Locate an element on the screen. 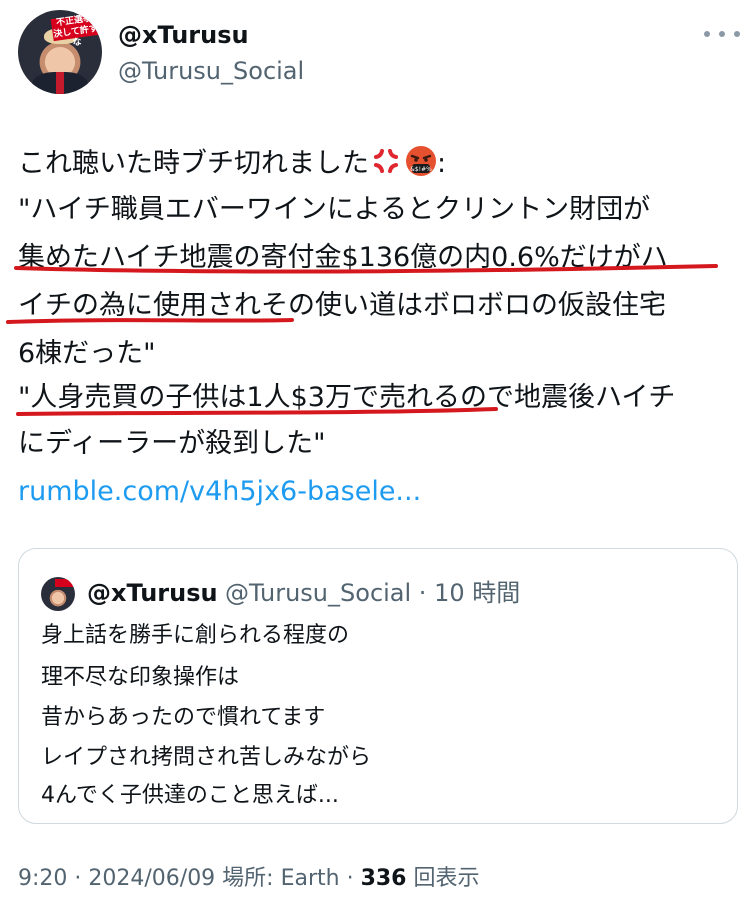 This screenshot has width=750, height=910. author-avatar: 不正選挙 決して許すな is located at coordinates (60, 52).